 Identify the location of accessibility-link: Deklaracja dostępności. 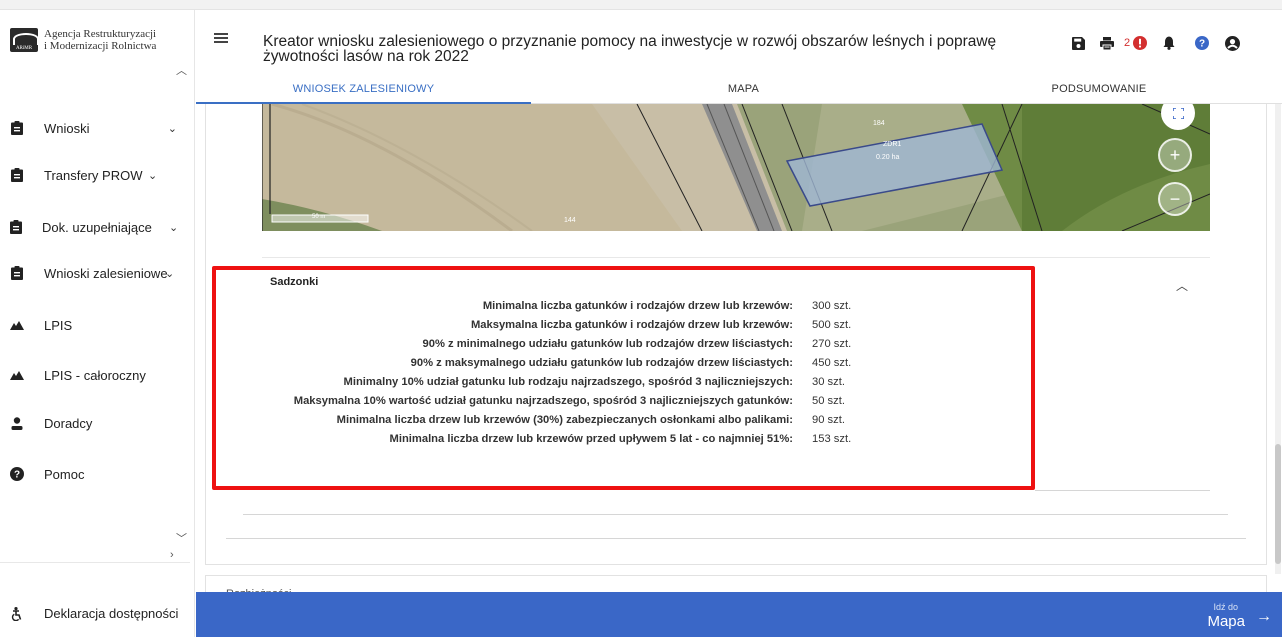
(94, 613).